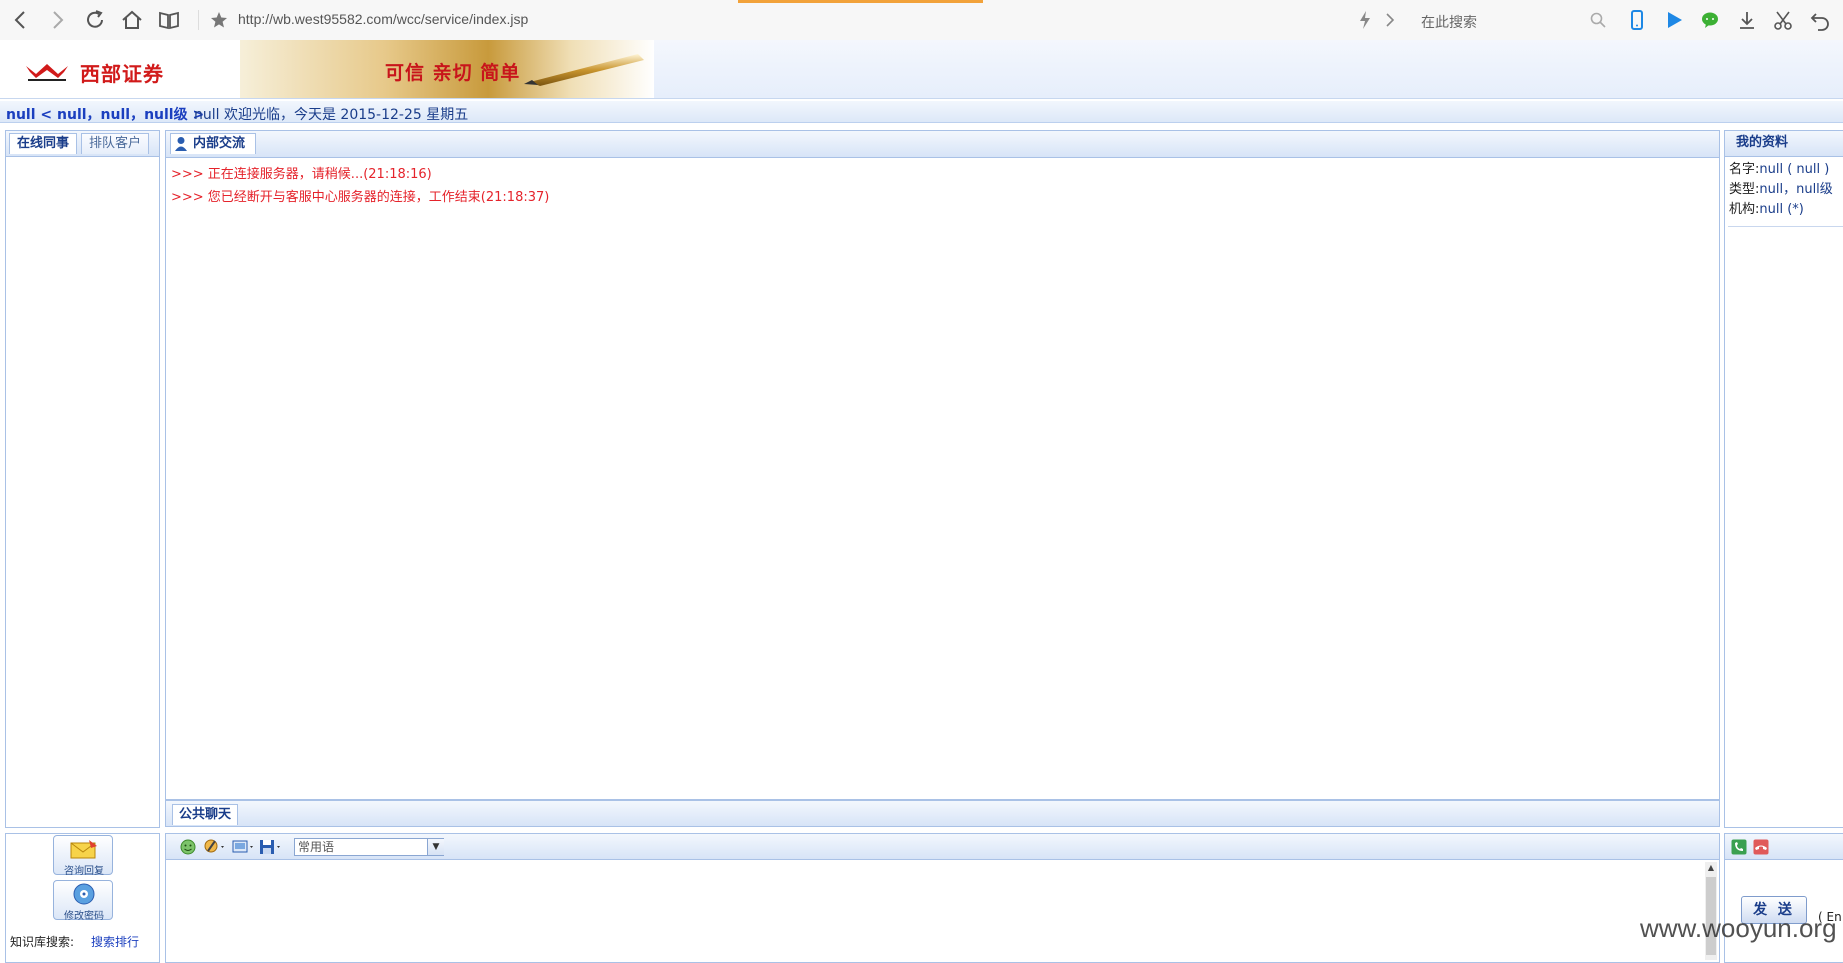  I want to click on profile-divider, so click(1785, 226).